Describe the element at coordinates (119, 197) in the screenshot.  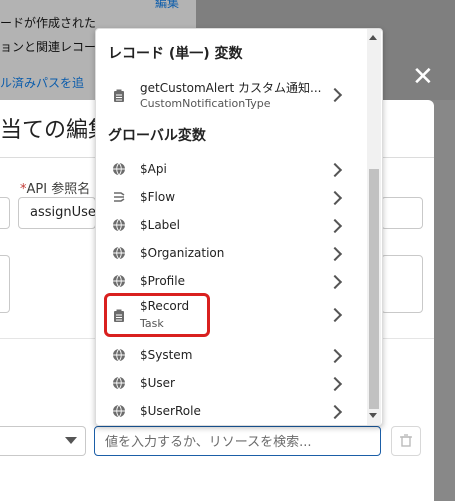
I see `flow-icon` at that location.